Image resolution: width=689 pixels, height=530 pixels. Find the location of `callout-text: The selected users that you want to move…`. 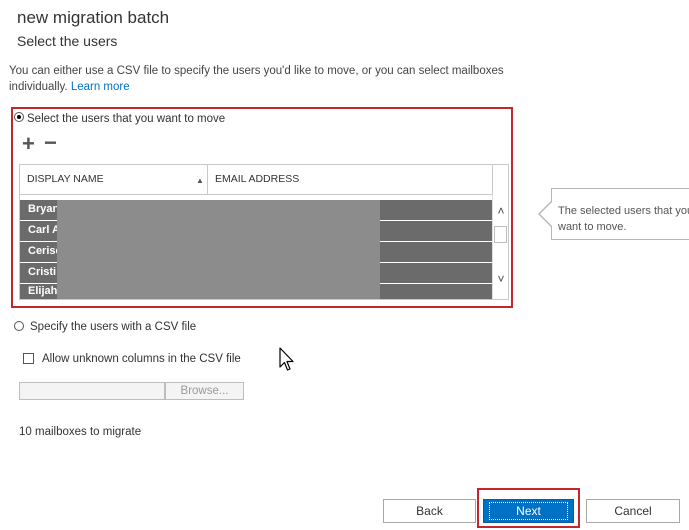

callout-text: The selected users that you want to move… is located at coordinates (623, 219).